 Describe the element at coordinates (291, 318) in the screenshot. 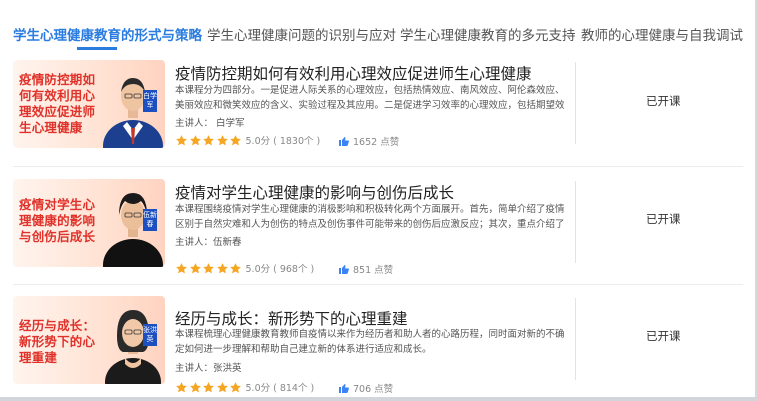

I see `course-title: 经历与成长：新形势下的心理重建` at that location.